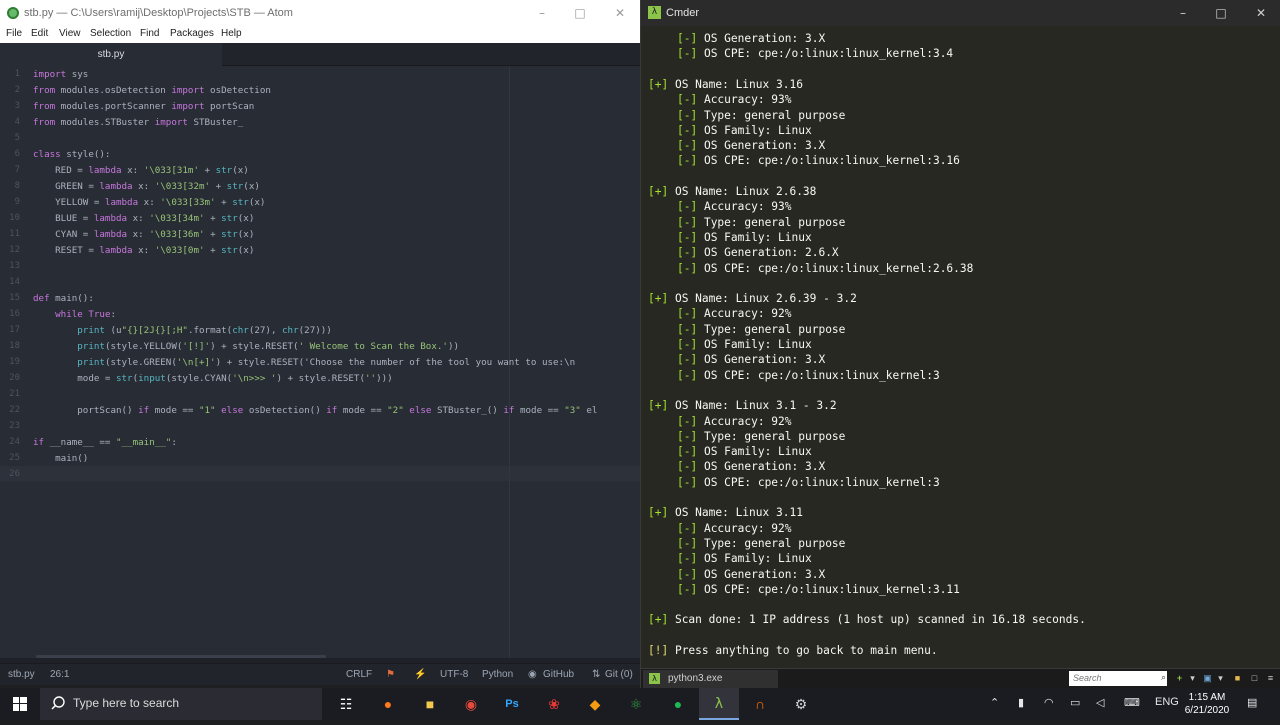 Image resolution: width=1280 pixels, height=725 pixels. Describe the element at coordinates (60, 74) in the screenshot. I see `code-line: import sys` at that location.